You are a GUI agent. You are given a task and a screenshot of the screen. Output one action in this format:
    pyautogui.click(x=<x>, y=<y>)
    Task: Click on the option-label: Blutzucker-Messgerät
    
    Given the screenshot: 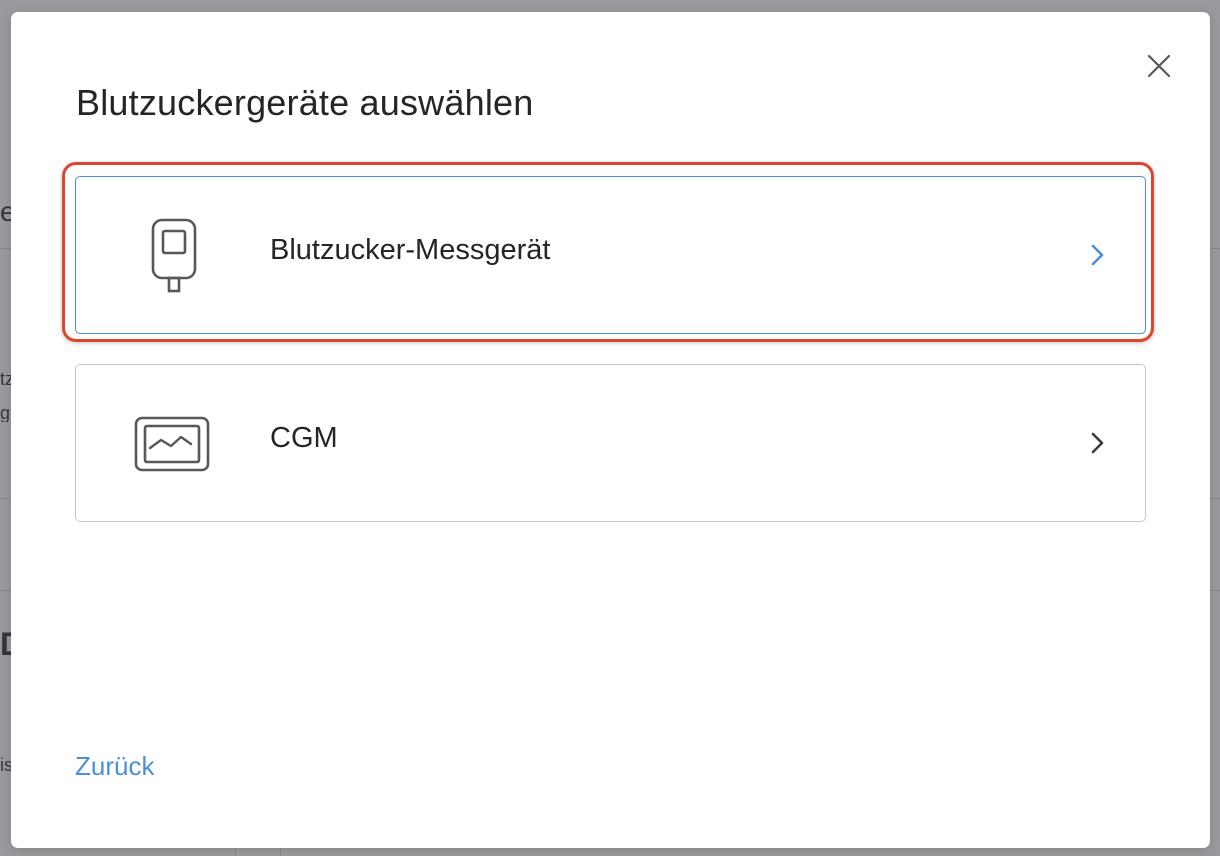 What is the action you would take?
    pyautogui.click(x=410, y=250)
    